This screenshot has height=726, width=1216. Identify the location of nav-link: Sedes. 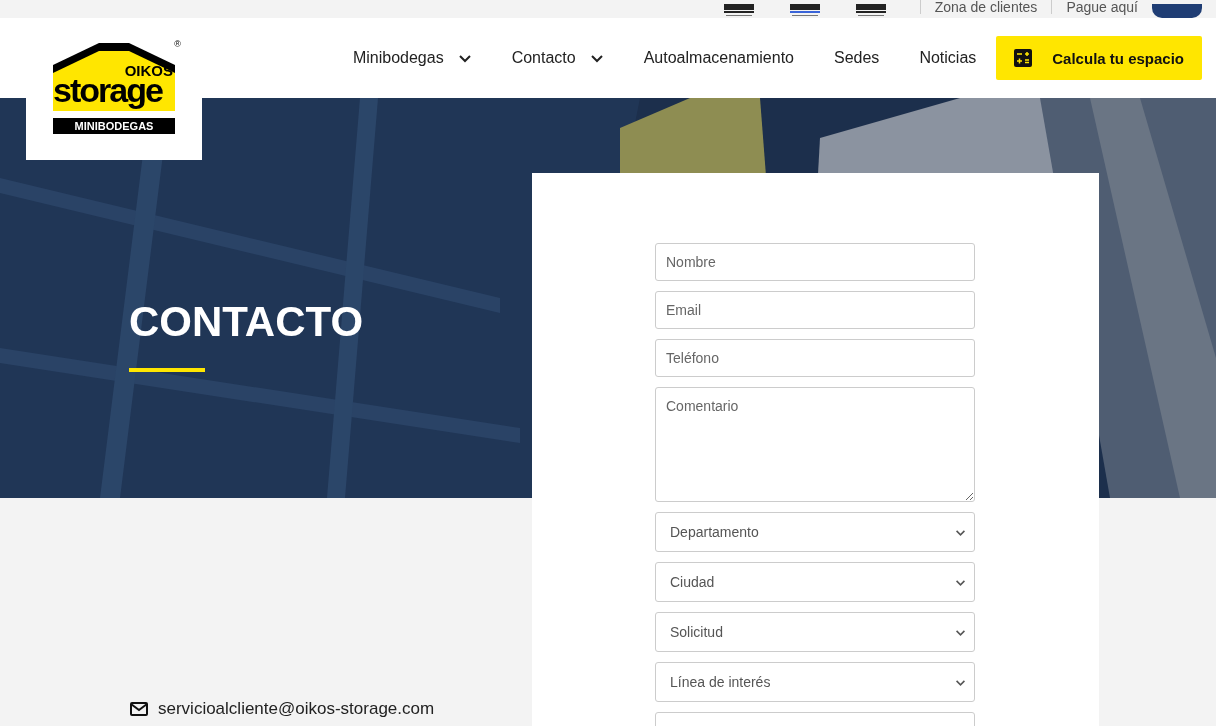
(857, 58).